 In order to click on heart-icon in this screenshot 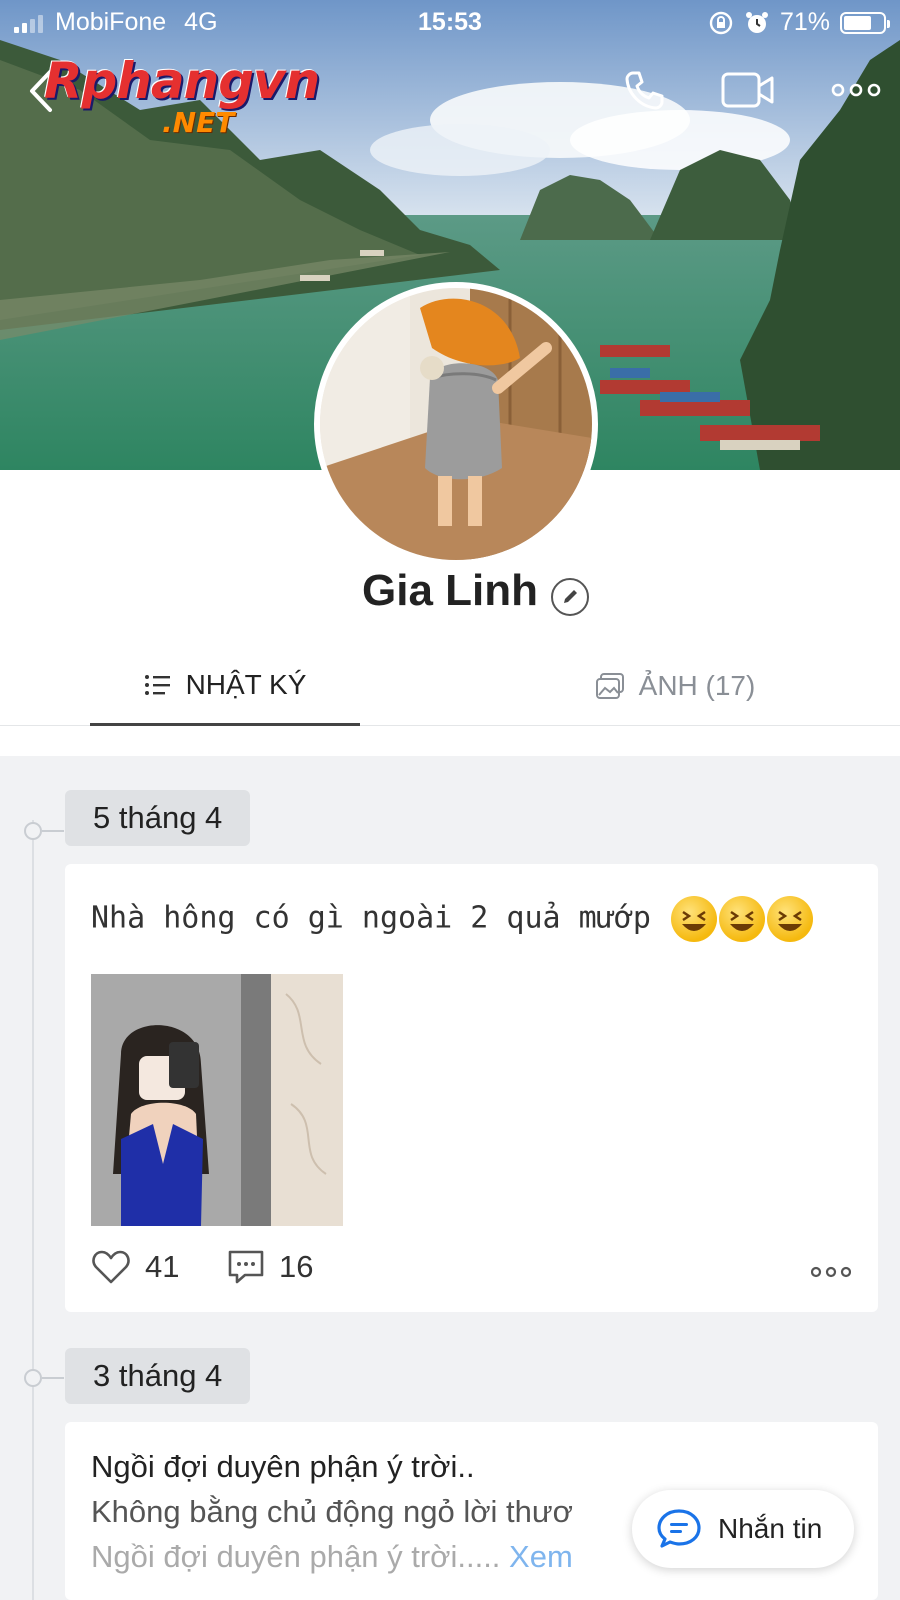, I will do `click(111, 1267)`.